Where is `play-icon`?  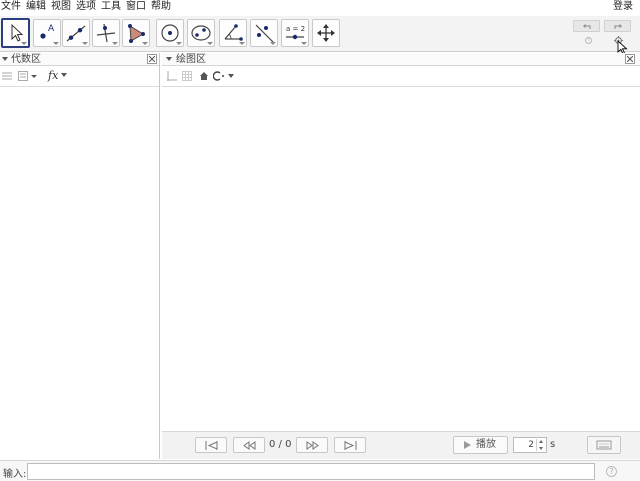
play-icon is located at coordinates (467, 445).